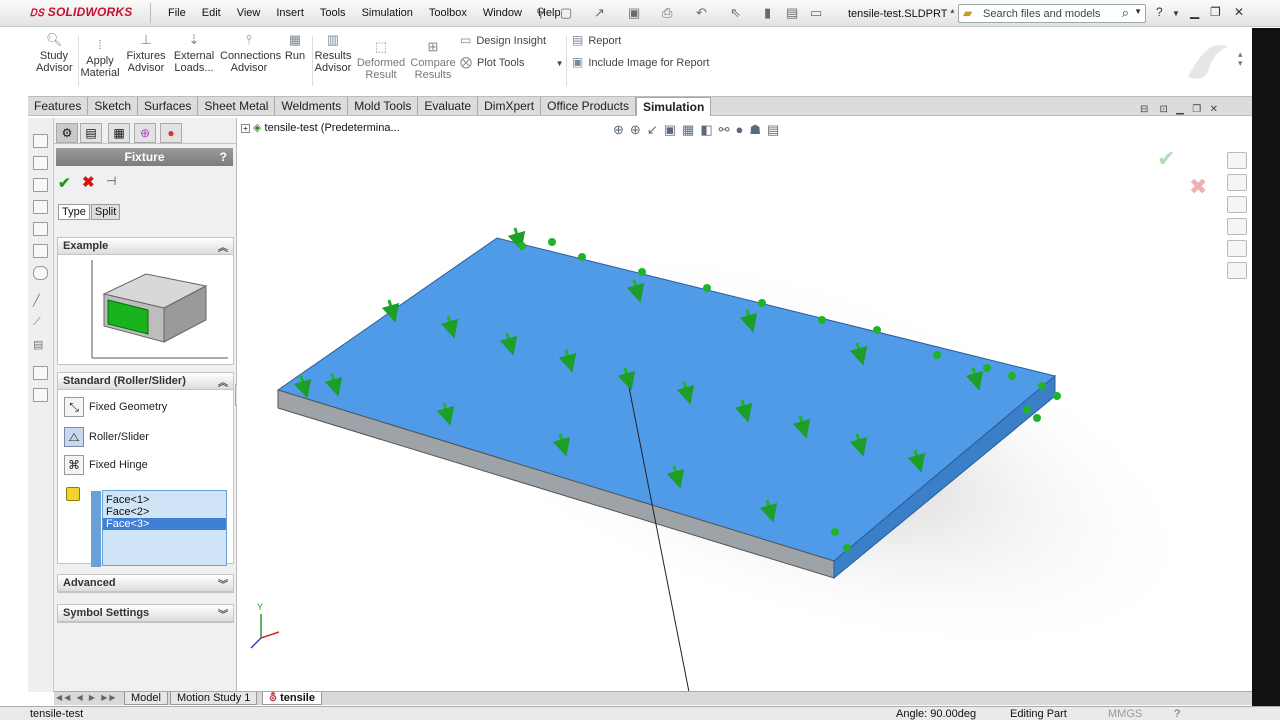 This screenshot has height=720, width=1280. What do you see at coordinates (40, 141) in the screenshot?
I see `view-cube-icon` at bounding box center [40, 141].